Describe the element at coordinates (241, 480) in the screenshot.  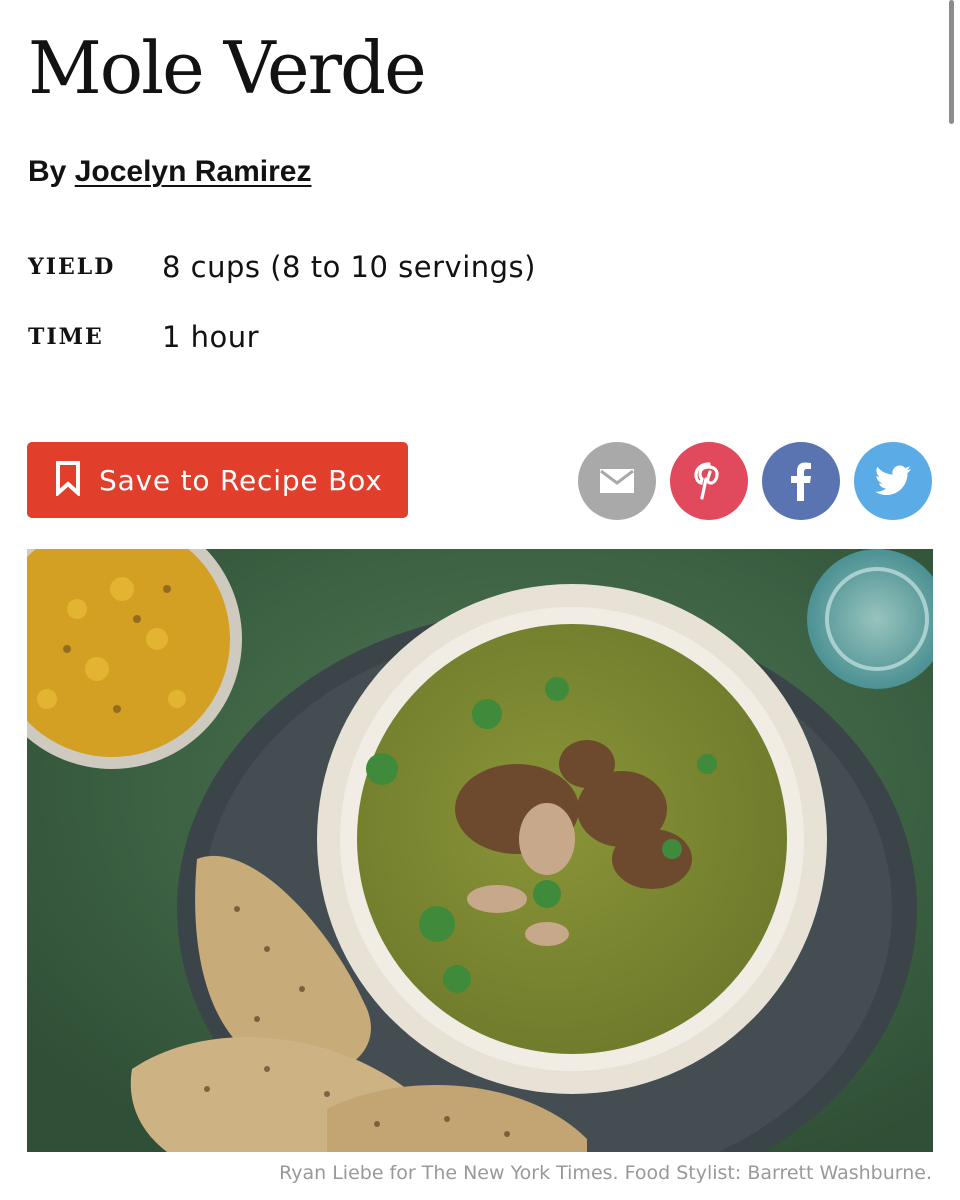
I see `save-button-label: Save to Recipe Box` at that location.